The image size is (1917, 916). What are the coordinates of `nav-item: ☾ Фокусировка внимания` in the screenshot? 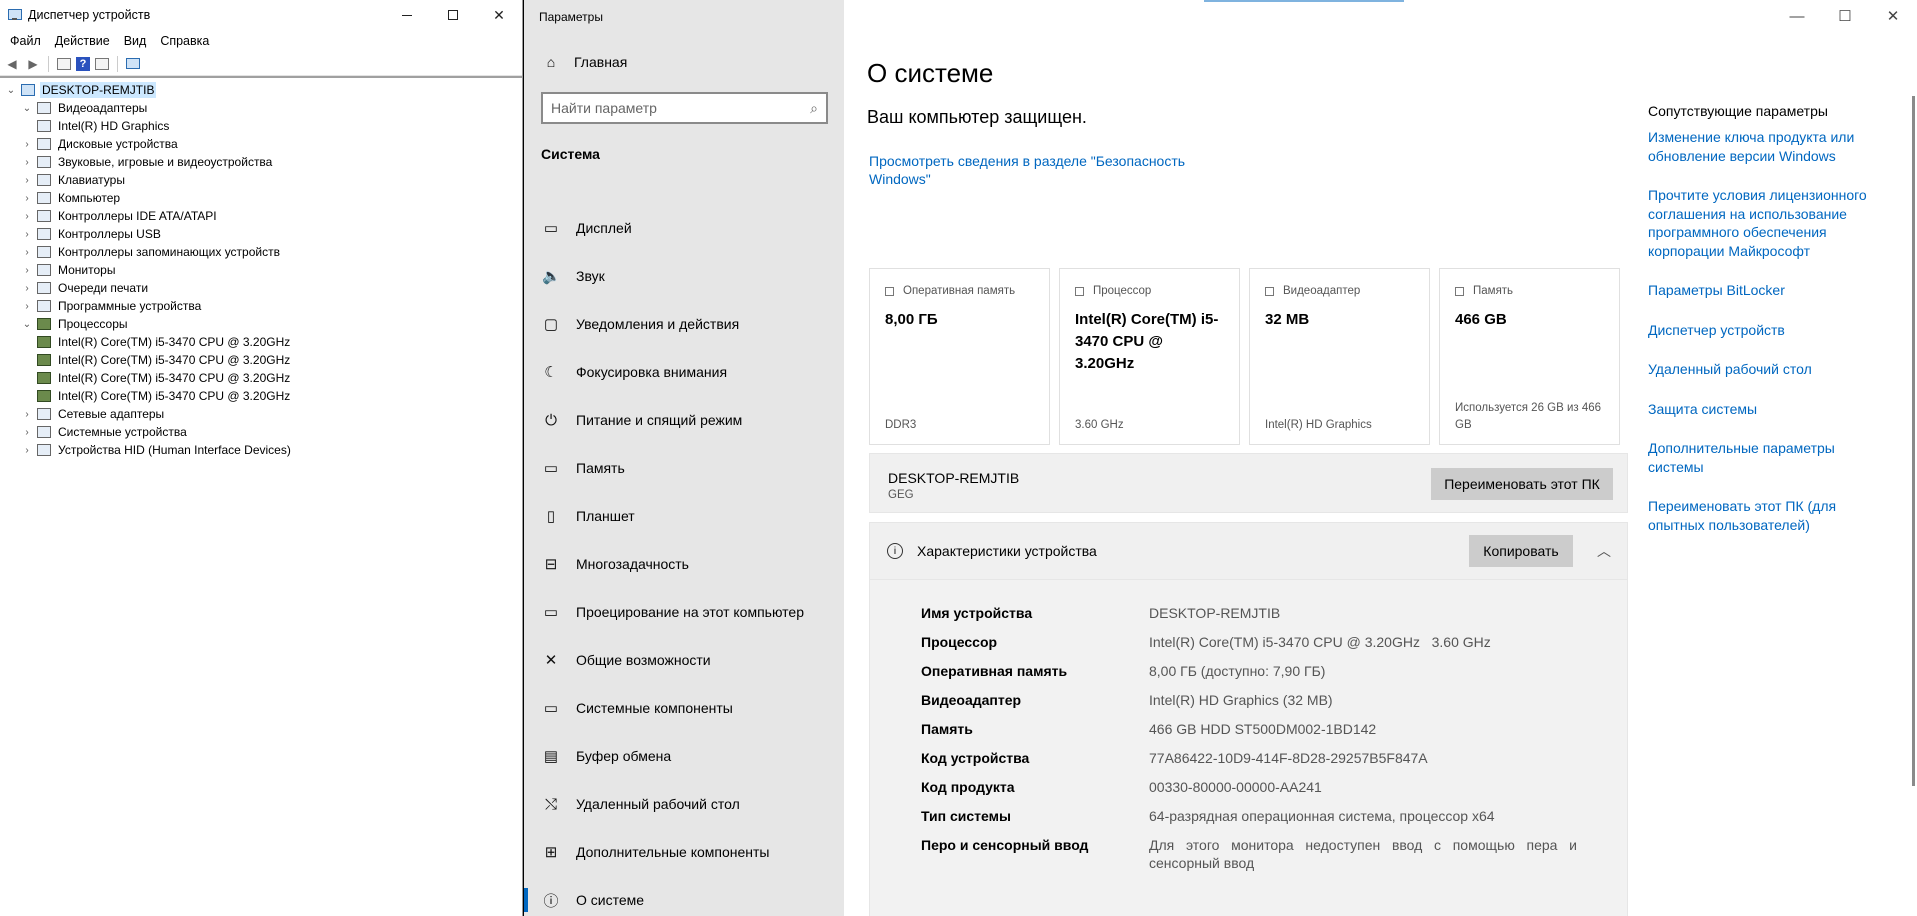 It's located at (684, 372).